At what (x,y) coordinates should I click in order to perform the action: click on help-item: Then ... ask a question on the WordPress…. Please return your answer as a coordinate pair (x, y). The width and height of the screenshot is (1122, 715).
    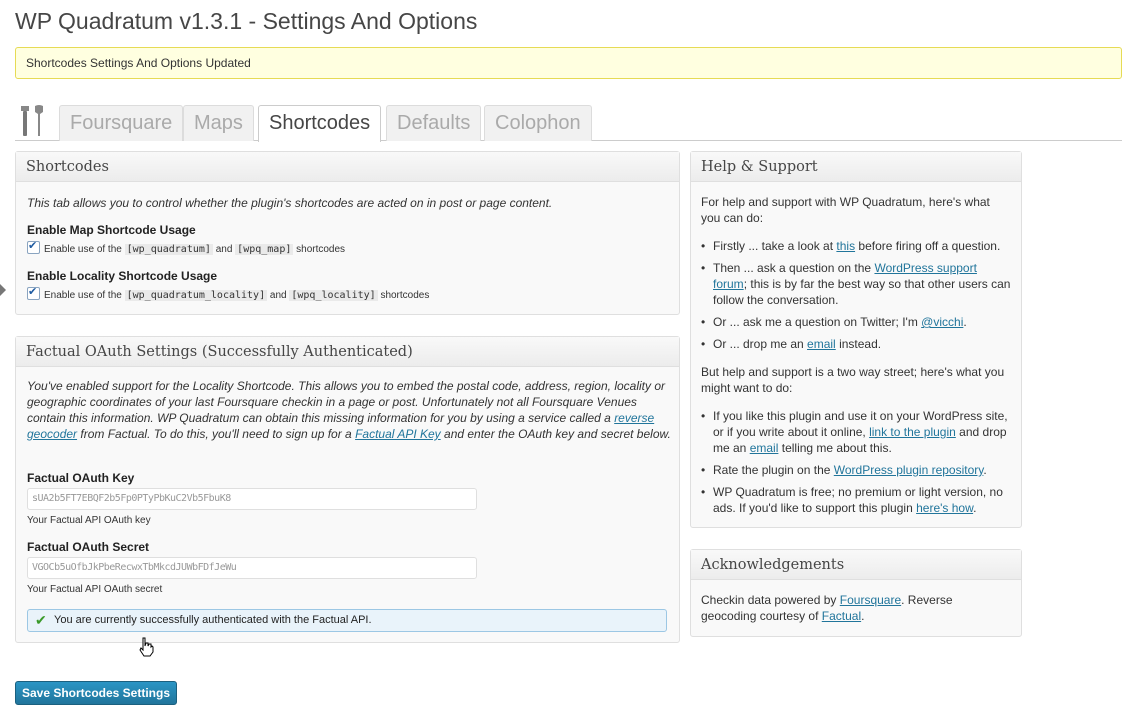
    Looking at the image, I should click on (857, 284).